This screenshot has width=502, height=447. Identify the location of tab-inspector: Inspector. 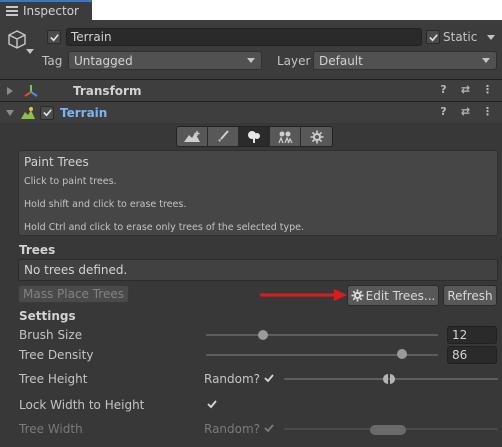
(46, 10).